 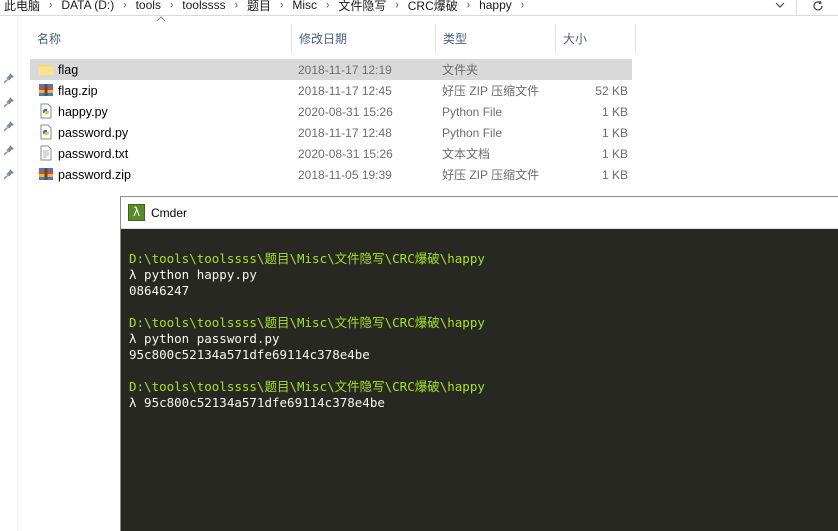 I want to click on command-line: λ 95c800c52134a571dfe69114c378e4be, so click(x=307, y=403).